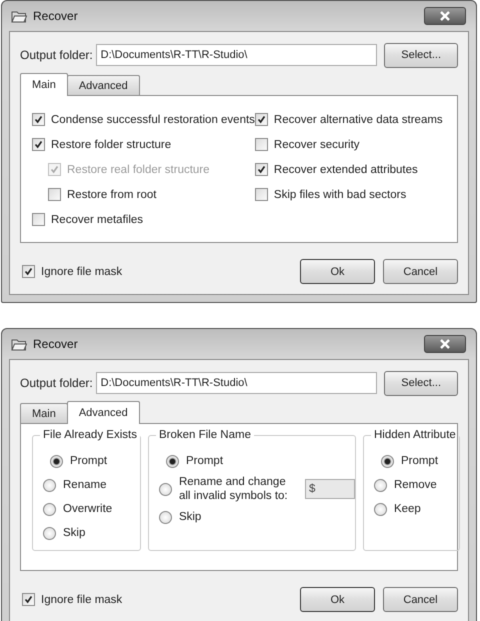  Describe the element at coordinates (205, 435) in the screenshot. I see `group-title: Broken File Name` at that location.